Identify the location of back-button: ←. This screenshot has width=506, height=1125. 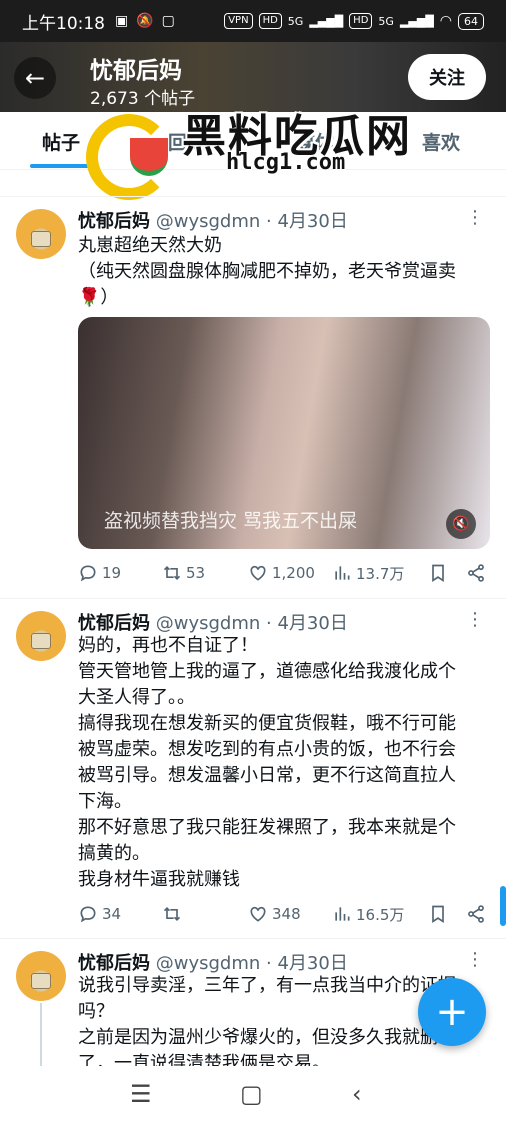
(35, 78).